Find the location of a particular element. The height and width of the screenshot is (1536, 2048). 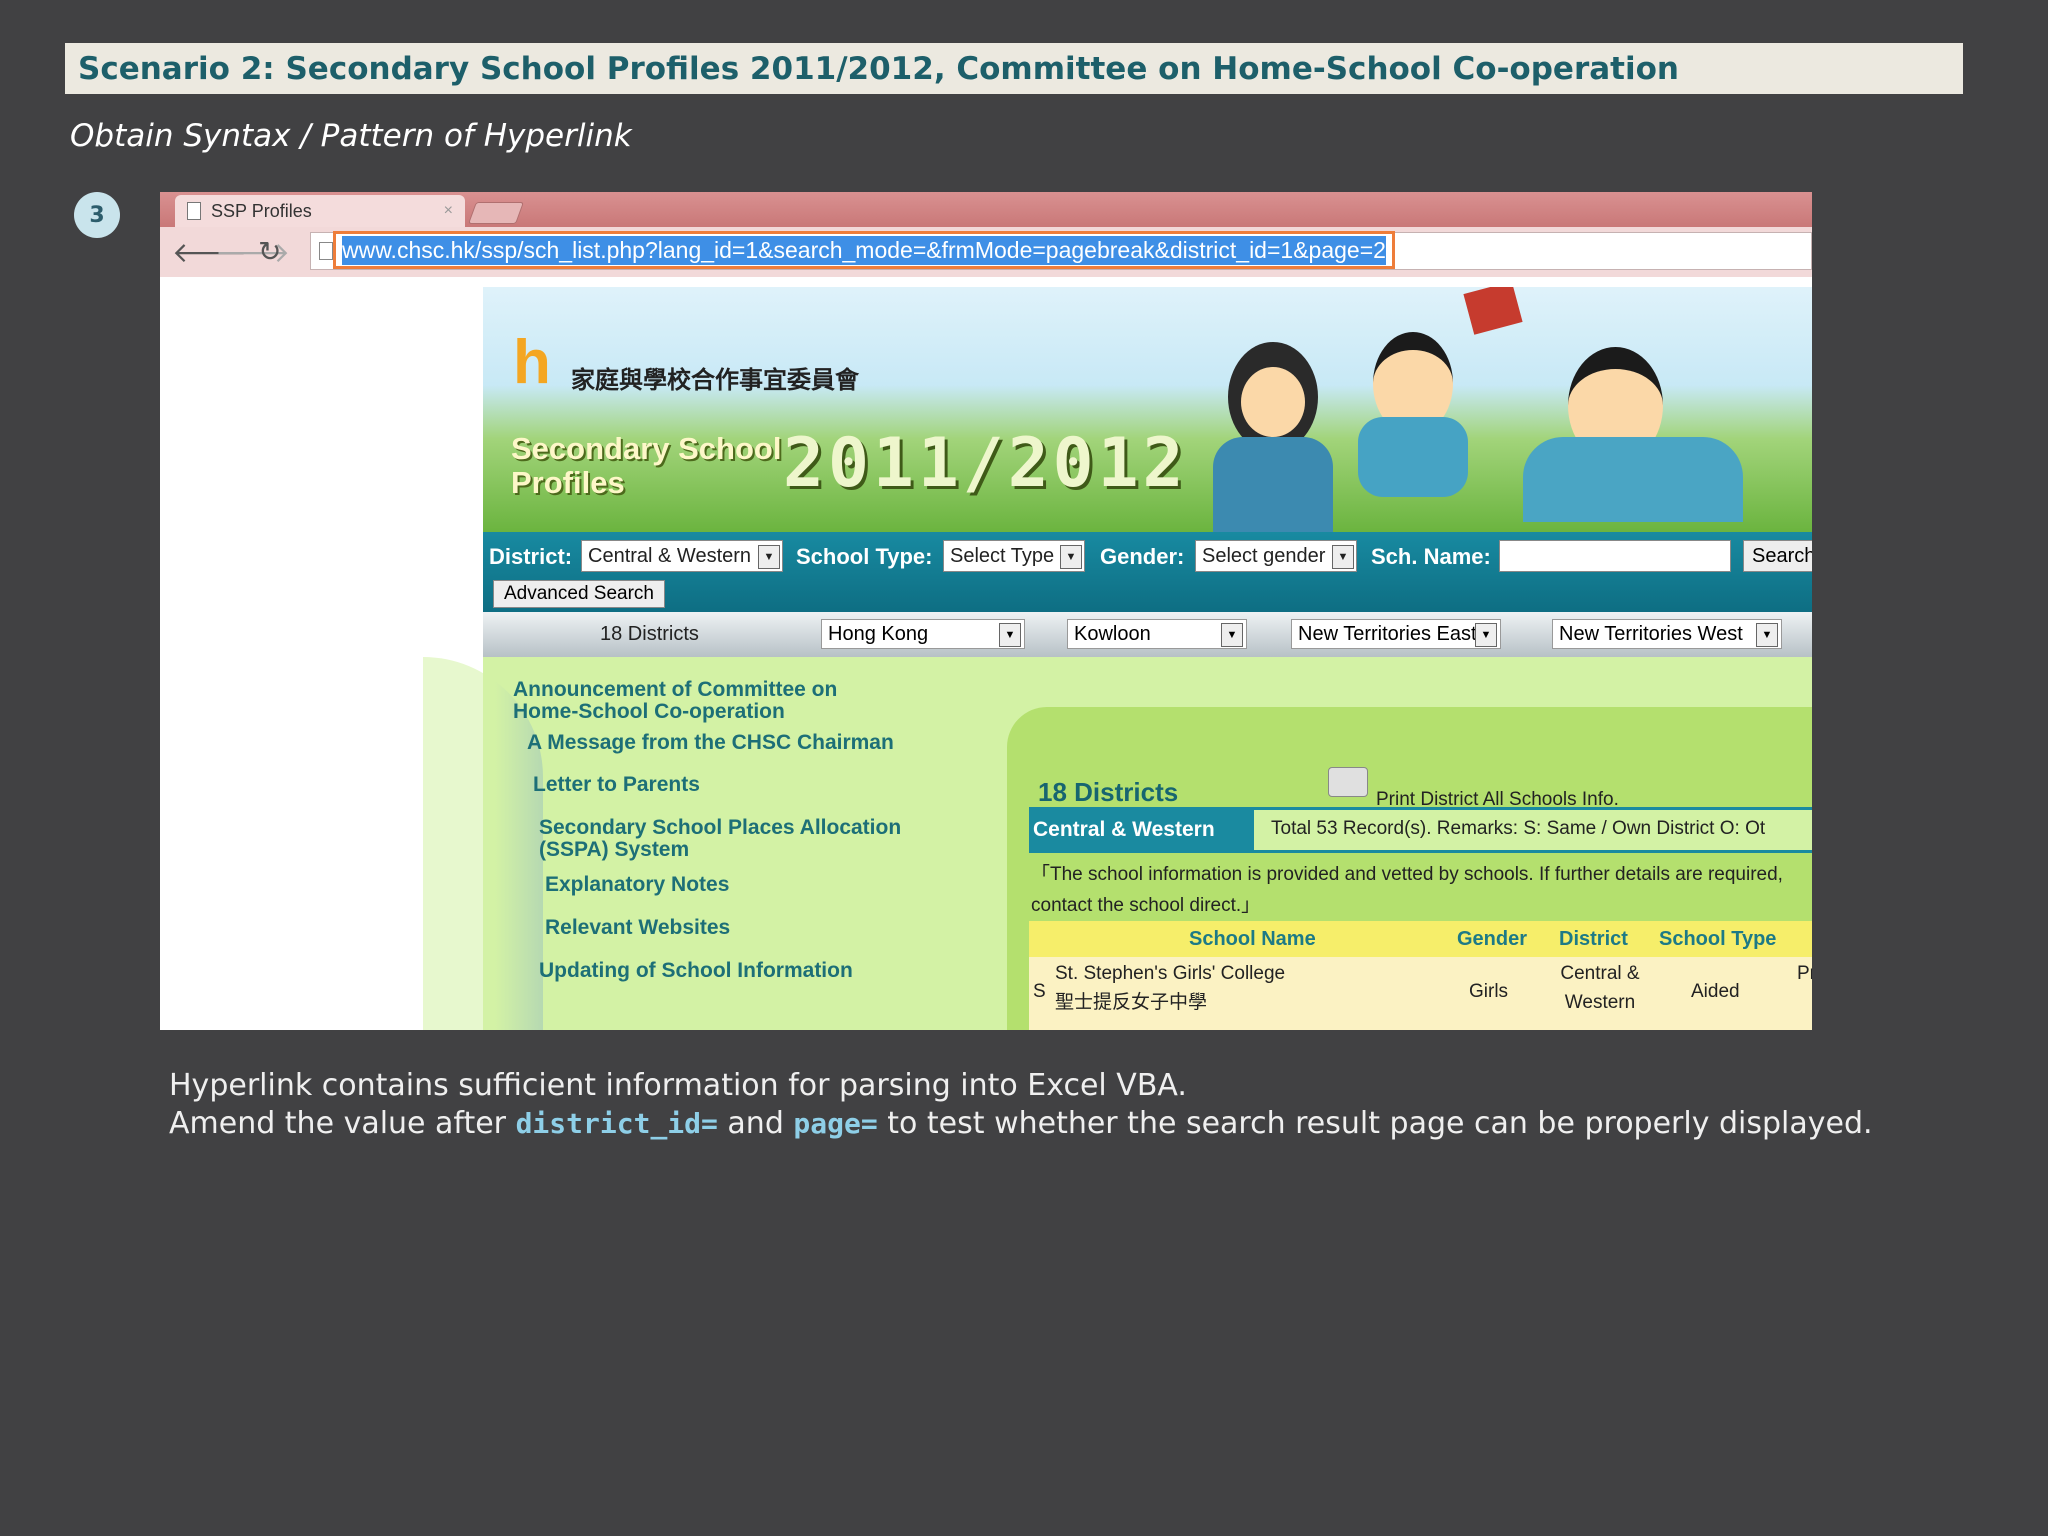

region-select-nt-east: New Territories East ▼ is located at coordinates (1396, 634).